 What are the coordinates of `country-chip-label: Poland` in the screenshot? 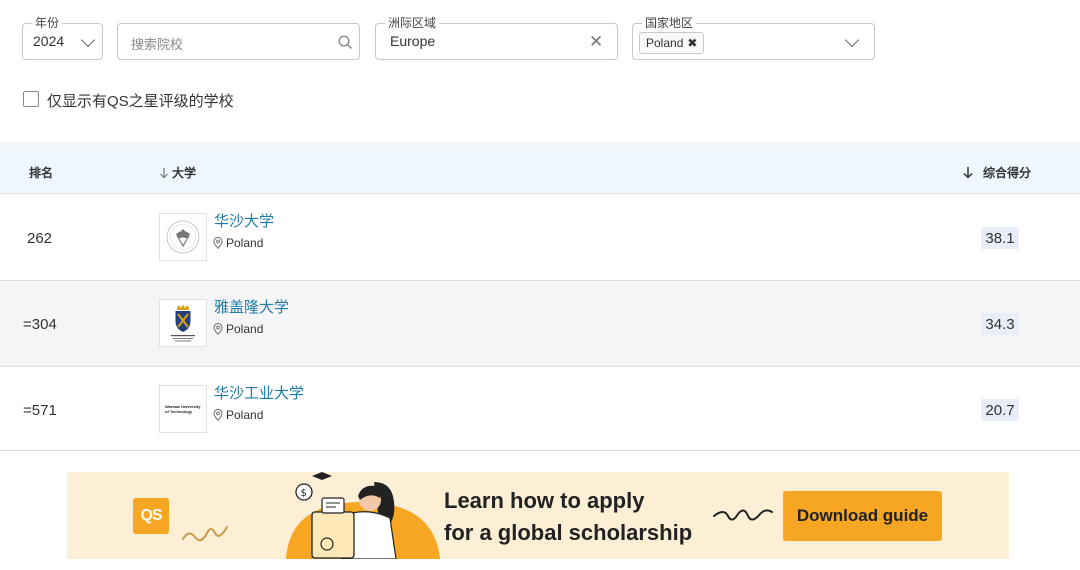 It's located at (665, 43).